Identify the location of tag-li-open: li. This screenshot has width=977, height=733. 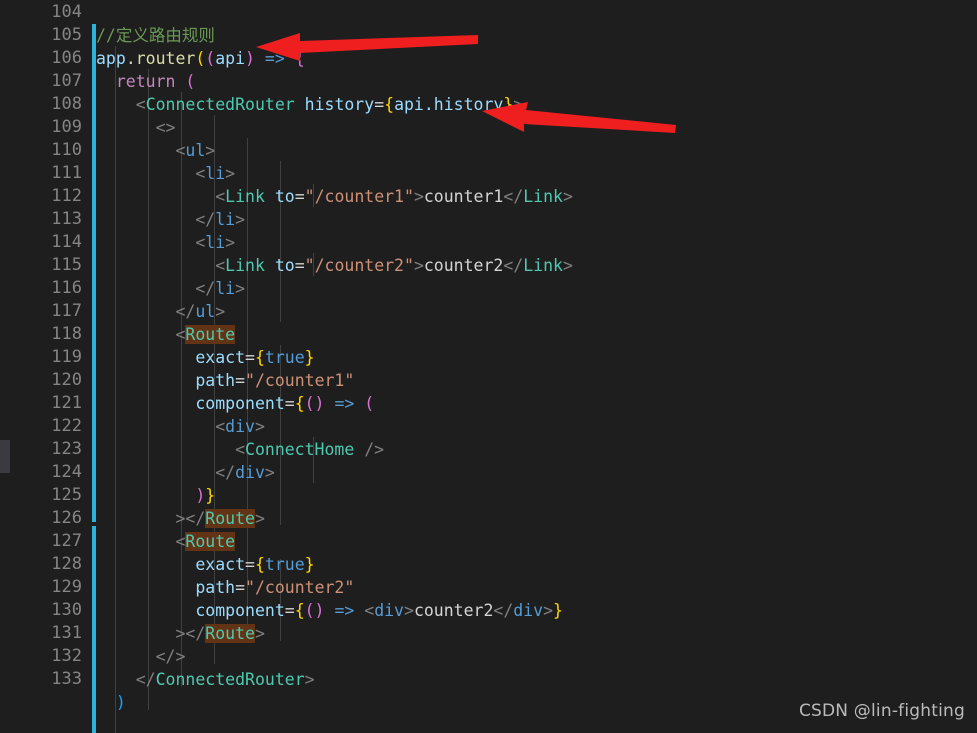
(215, 242).